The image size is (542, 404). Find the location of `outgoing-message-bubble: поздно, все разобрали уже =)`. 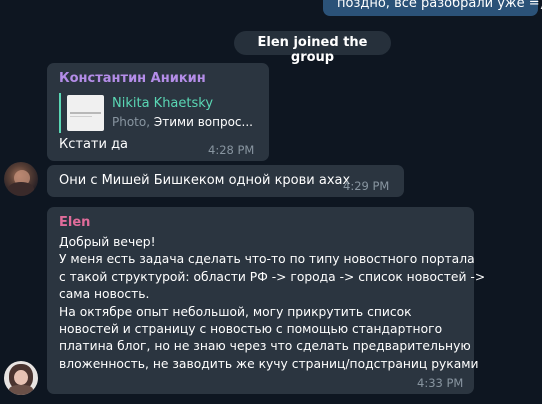

outgoing-message-bubble: поздно, все разобрали уже =) is located at coordinates (432, 8).